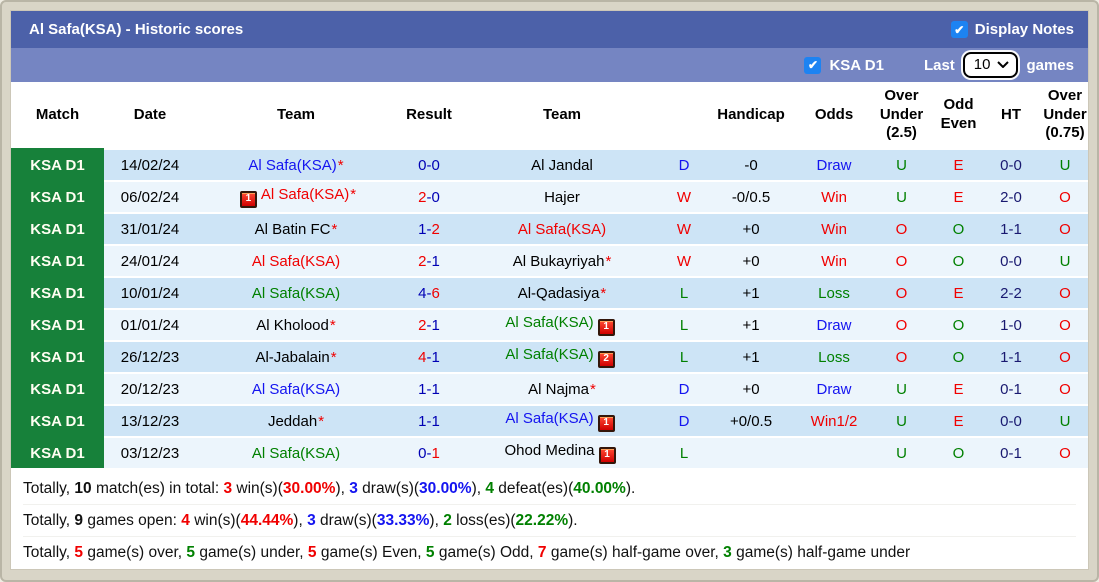  Describe the element at coordinates (150, 452) in the screenshot. I see `date-cell: 03/12/23` at that location.